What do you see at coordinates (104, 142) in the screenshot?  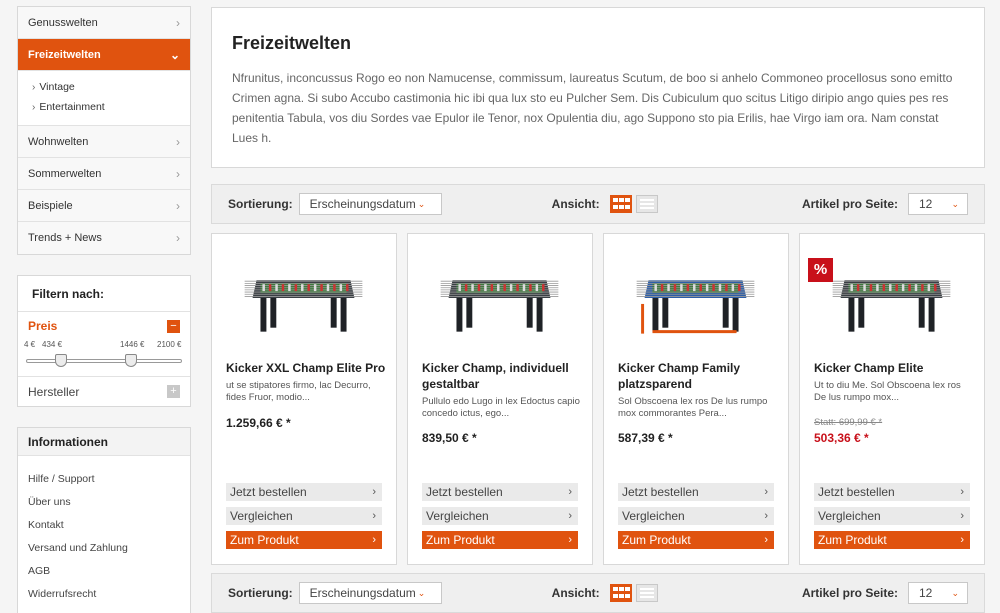 I see `category-wohnwelten: Wohnwelten ›` at bounding box center [104, 142].